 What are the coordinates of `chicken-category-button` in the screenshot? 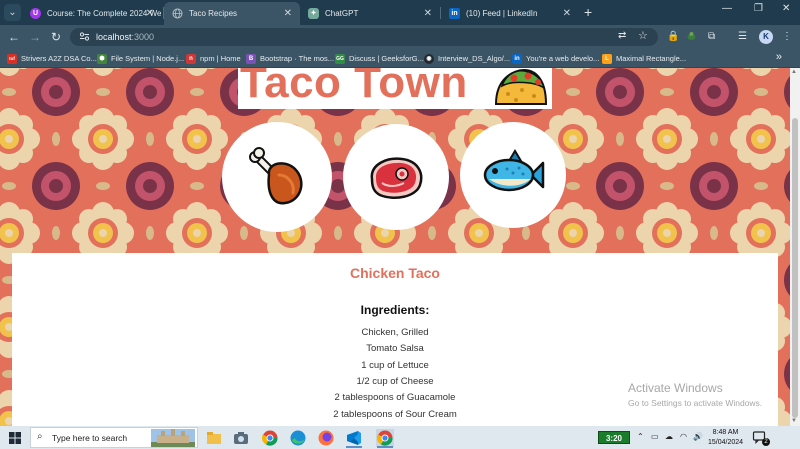 It's located at (277, 177).